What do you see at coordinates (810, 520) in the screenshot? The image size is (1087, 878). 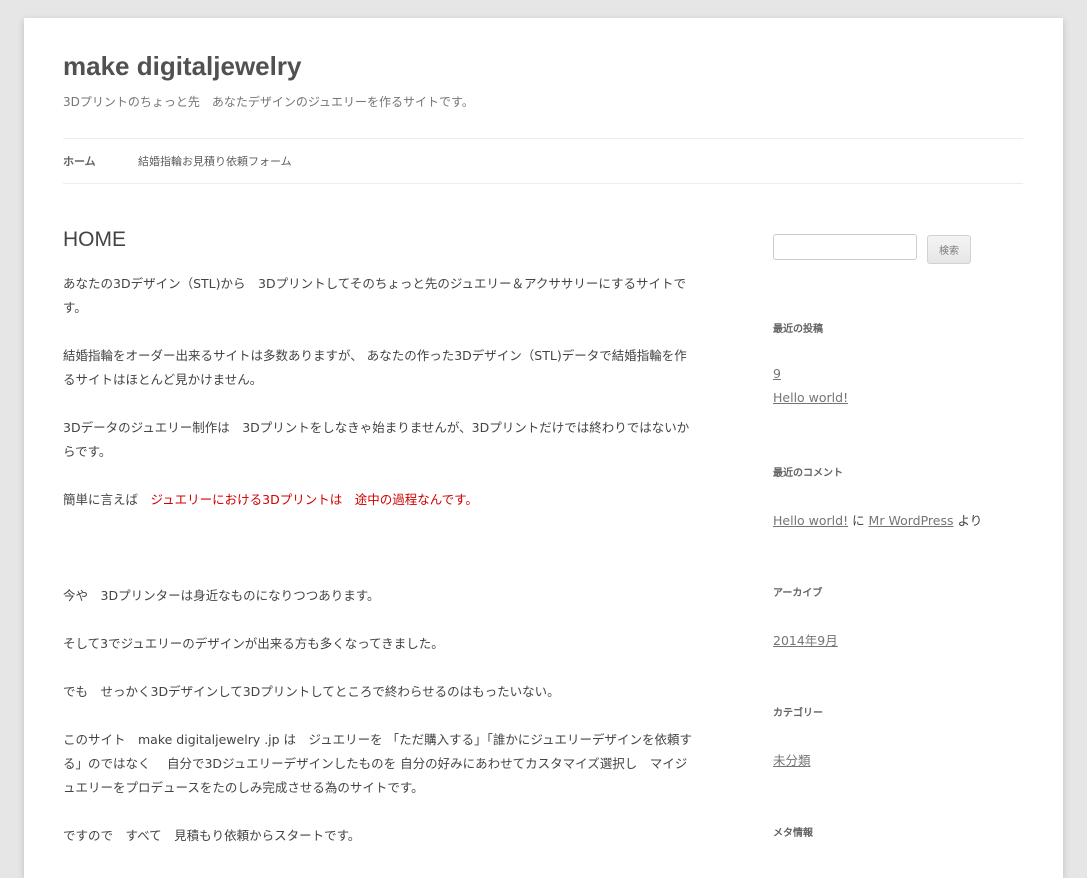 I see `comment-post-link: Hello world!` at bounding box center [810, 520].